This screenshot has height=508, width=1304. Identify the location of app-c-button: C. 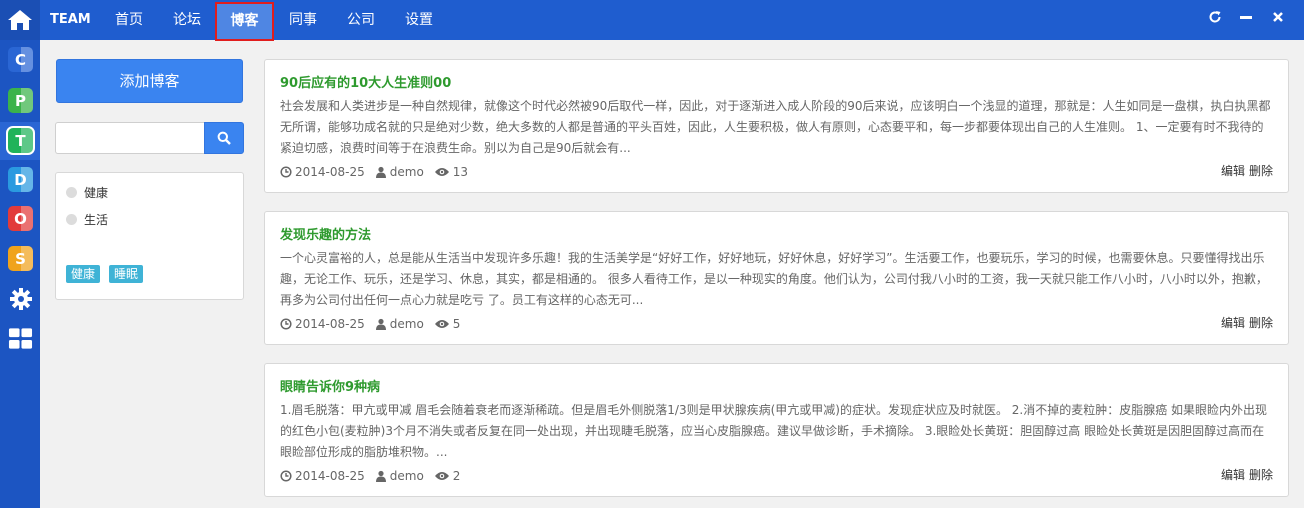
(20, 59).